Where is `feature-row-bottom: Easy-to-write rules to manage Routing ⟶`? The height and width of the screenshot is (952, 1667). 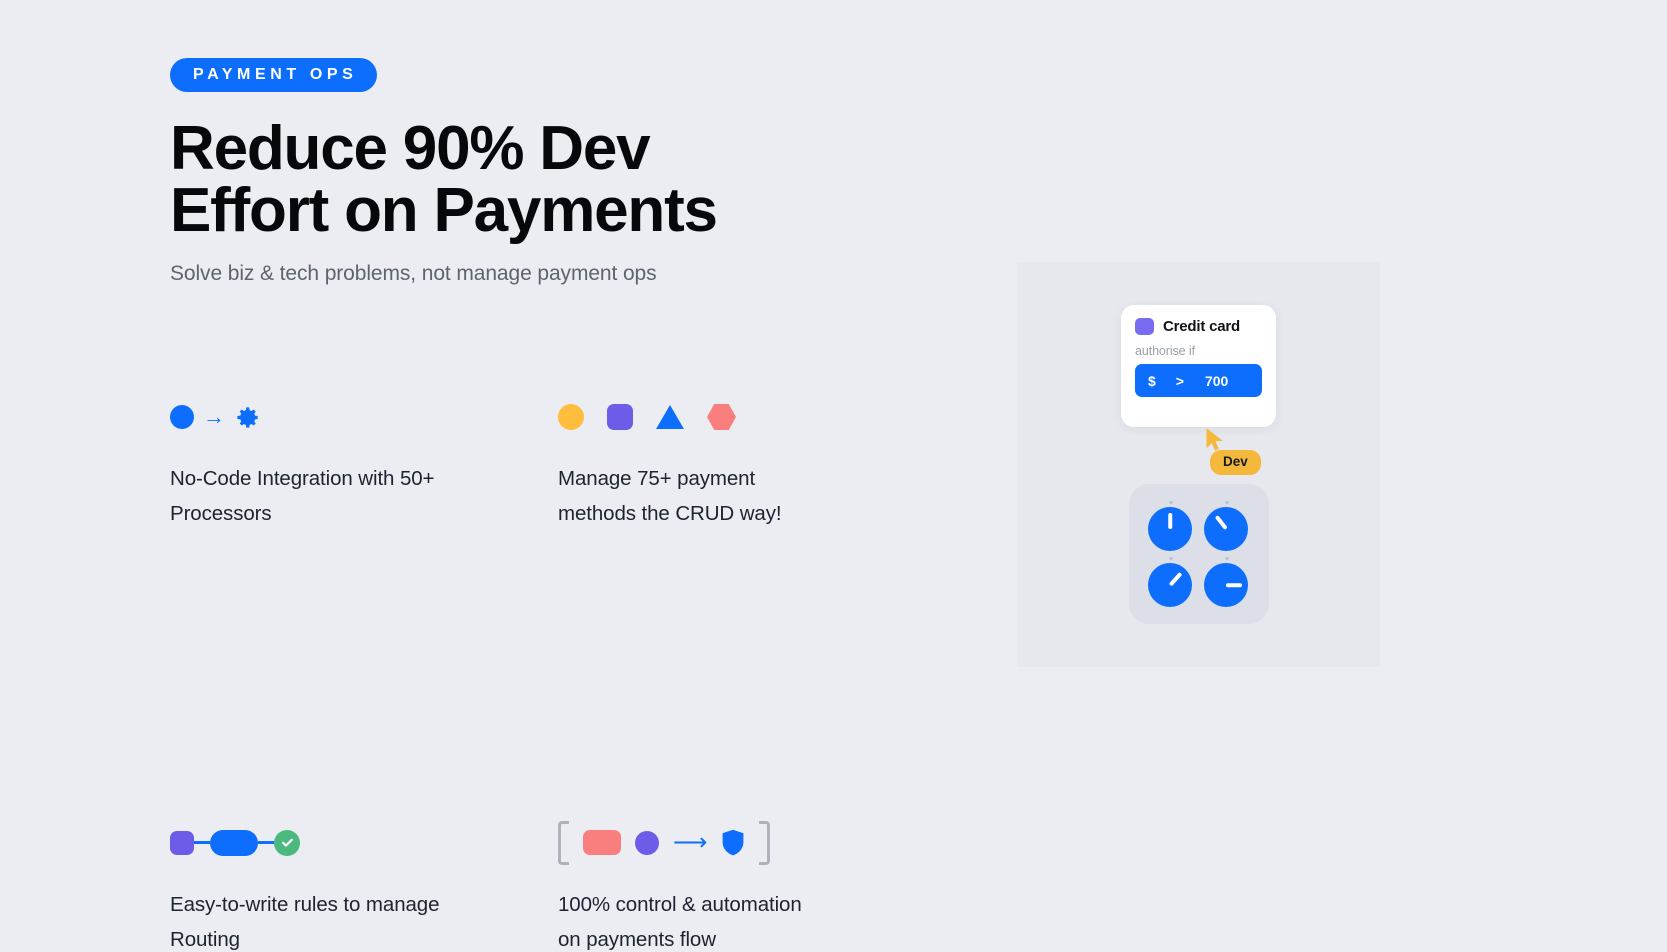
feature-row-bottom: Easy-to-write rules to manage Routing ⟶ is located at coordinates (520, 886).